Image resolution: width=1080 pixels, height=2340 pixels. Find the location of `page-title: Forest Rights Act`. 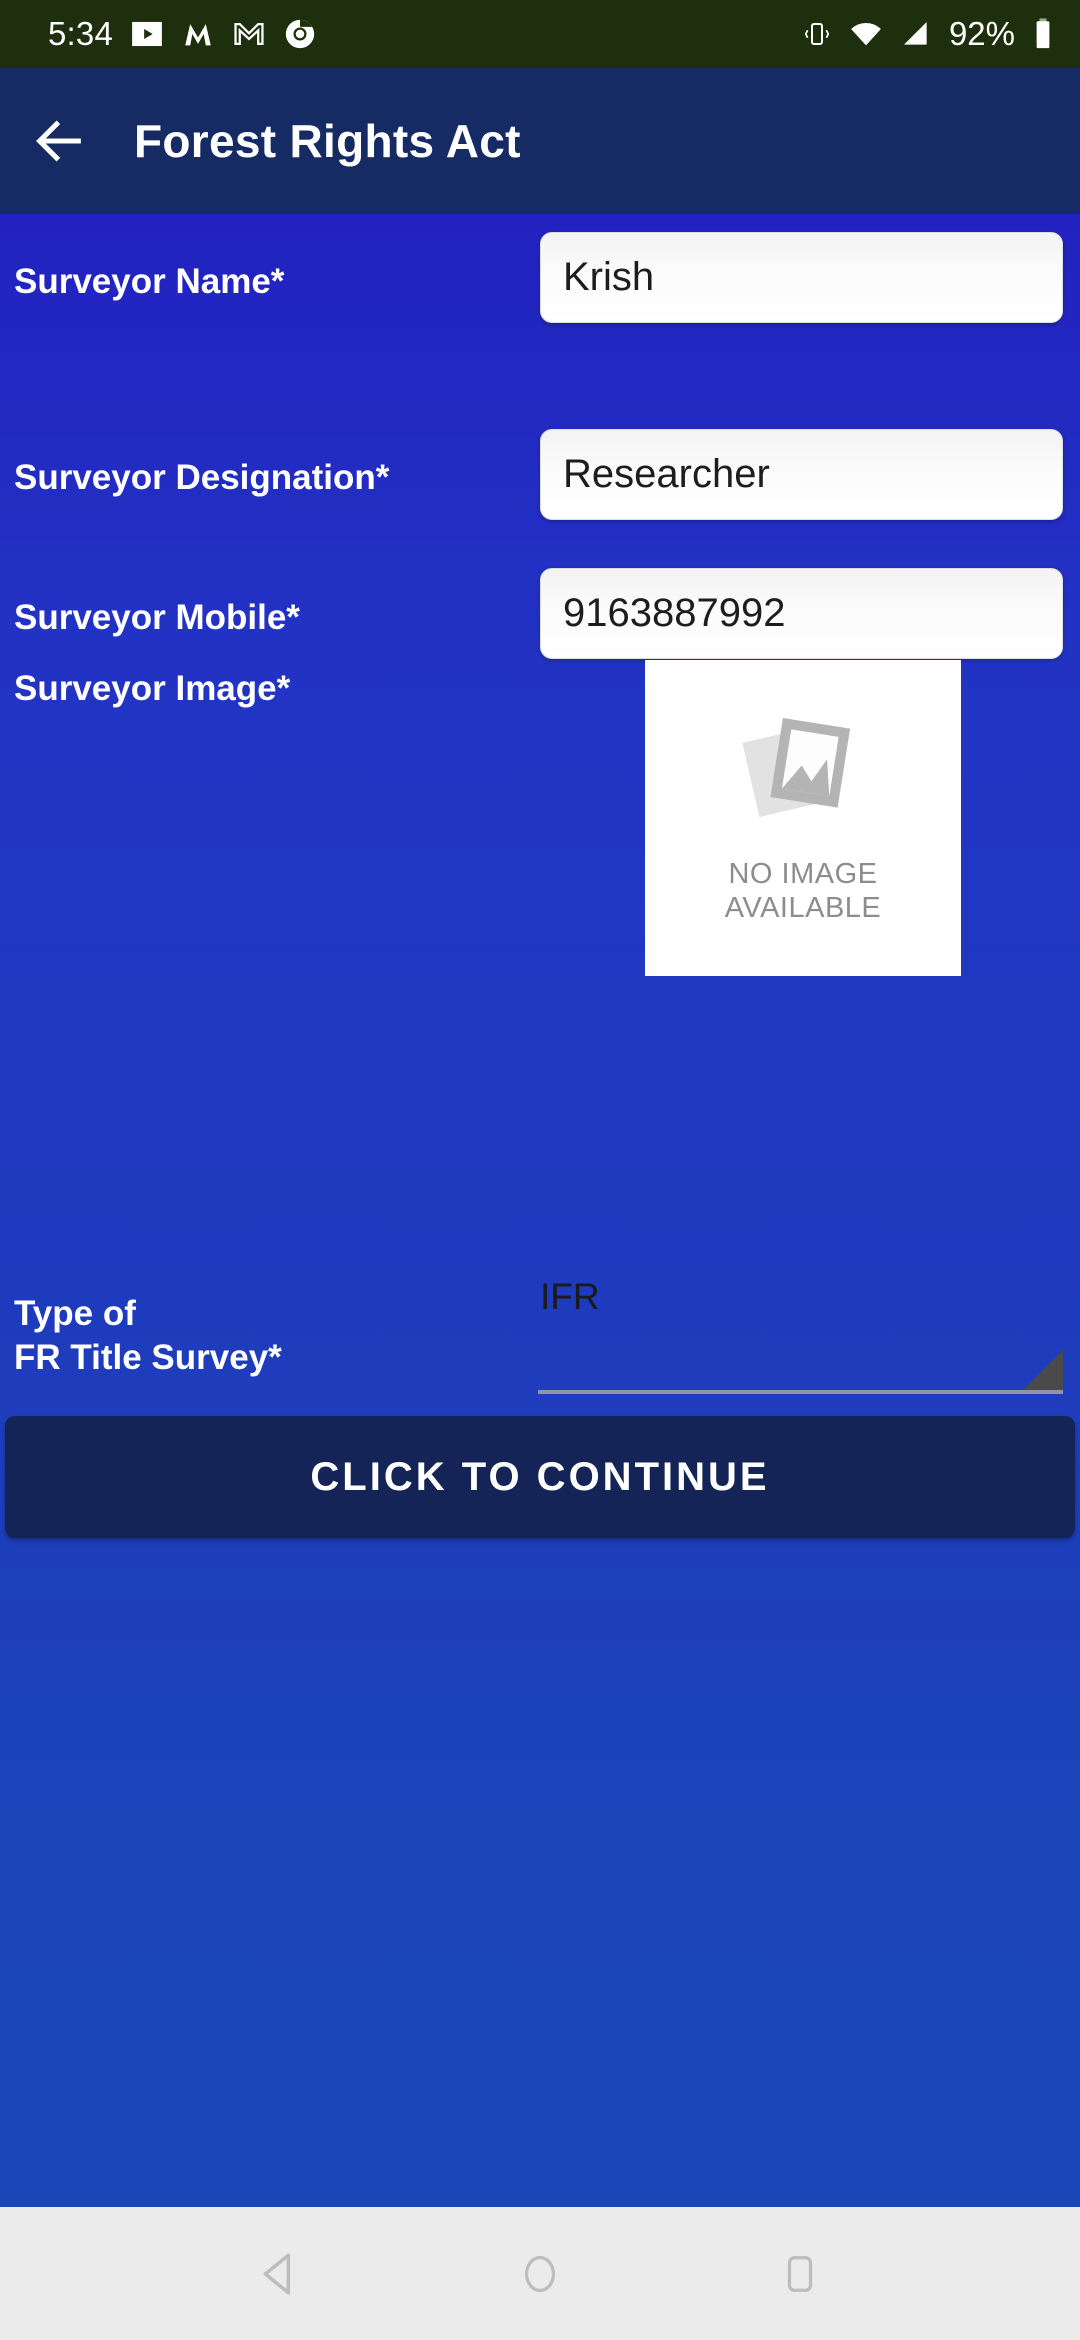

page-title: Forest Rights Act is located at coordinates (327, 141).